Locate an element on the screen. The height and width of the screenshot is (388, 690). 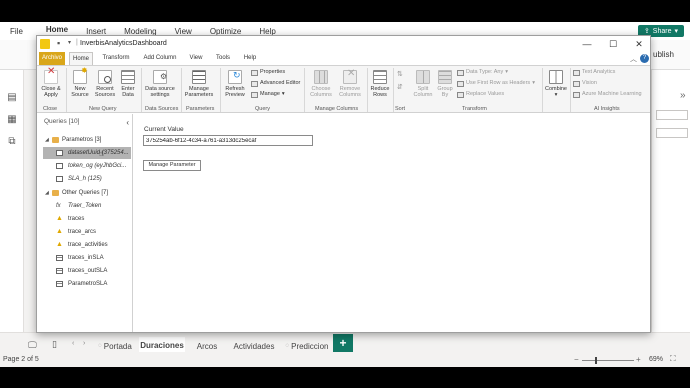
add-page-button: + is located at coordinates (343, 343).